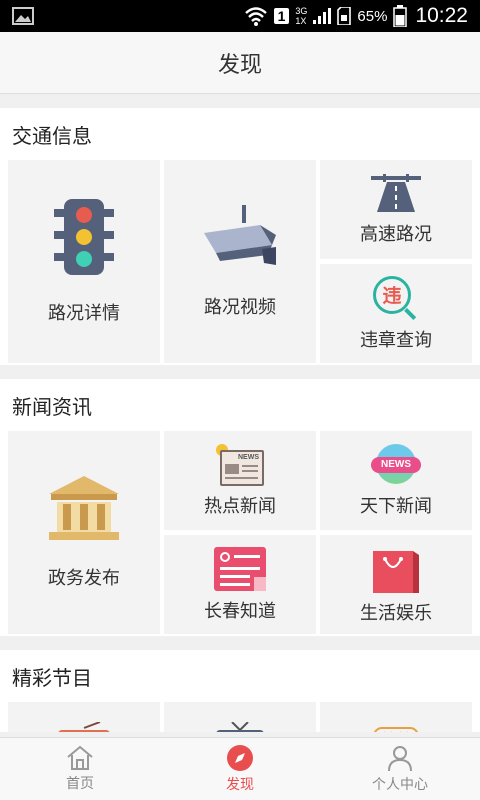  I want to click on tile-life-entertainment: 生活娱乐, so click(396, 584).